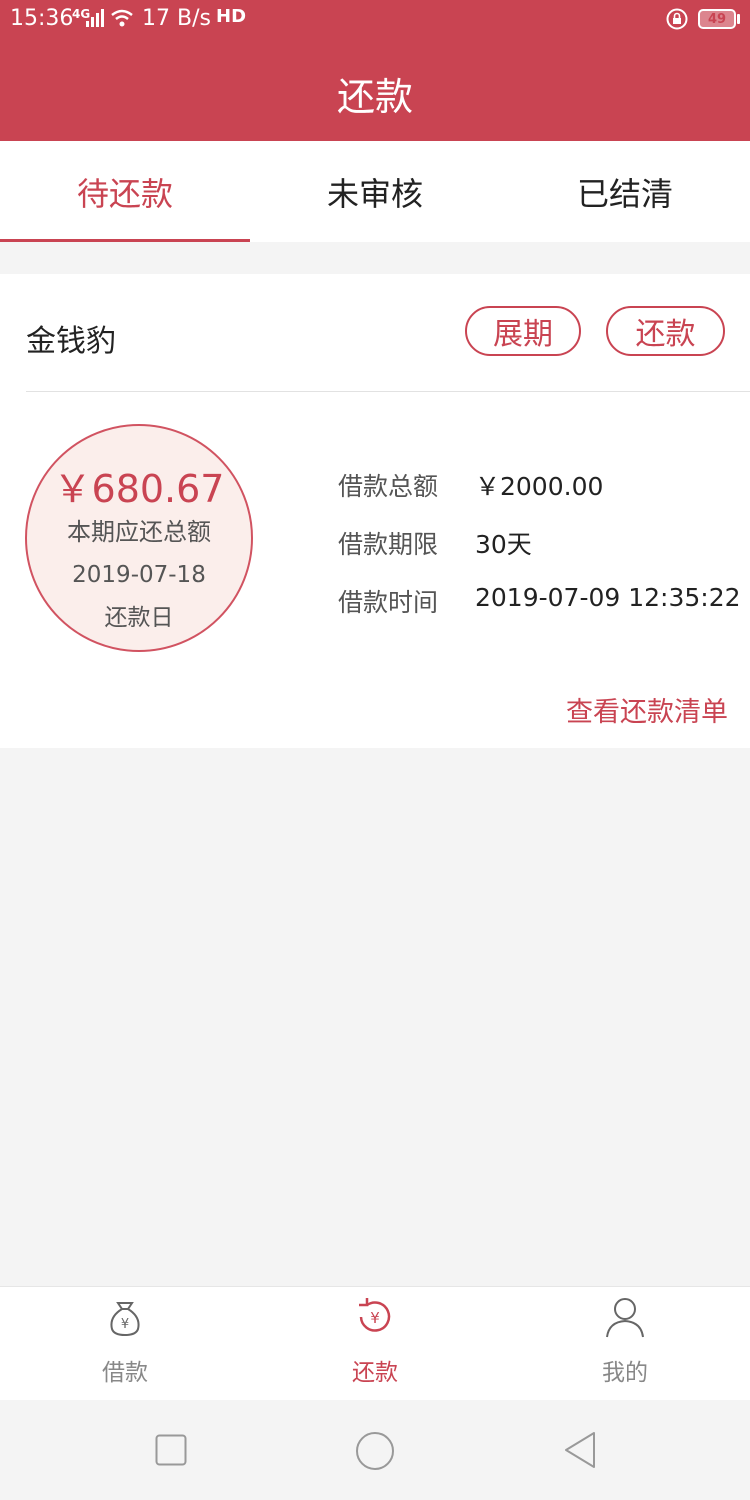  What do you see at coordinates (375, 1373) in the screenshot?
I see `nav-repay-label: 还款` at bounding box center [375, 1373].